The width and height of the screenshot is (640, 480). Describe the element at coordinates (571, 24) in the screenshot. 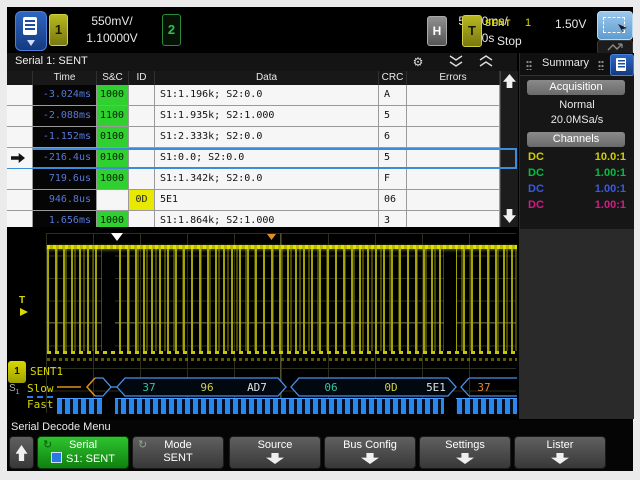

I see `trigger-level: 1.50V` at that location.